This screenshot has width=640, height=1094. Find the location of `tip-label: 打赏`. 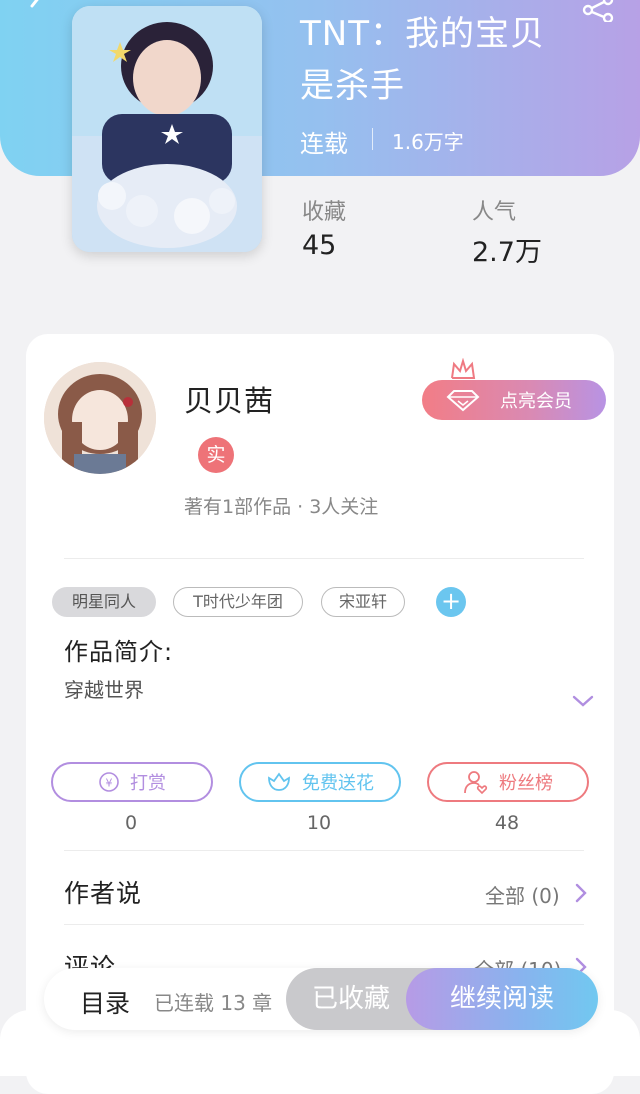

tip-label: 打赏 is located at coordinates (148, 783).